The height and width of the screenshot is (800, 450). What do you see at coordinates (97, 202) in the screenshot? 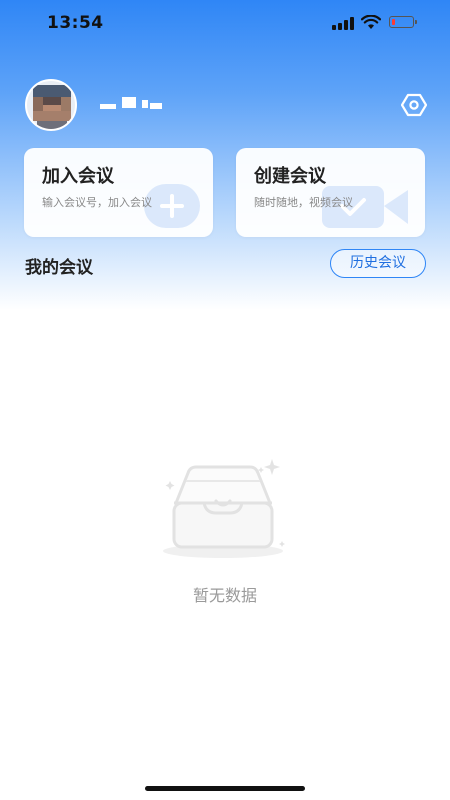
I see `join-meeting-subtitle: 输入会议号，加入会议` at bounding box center [97, 202].